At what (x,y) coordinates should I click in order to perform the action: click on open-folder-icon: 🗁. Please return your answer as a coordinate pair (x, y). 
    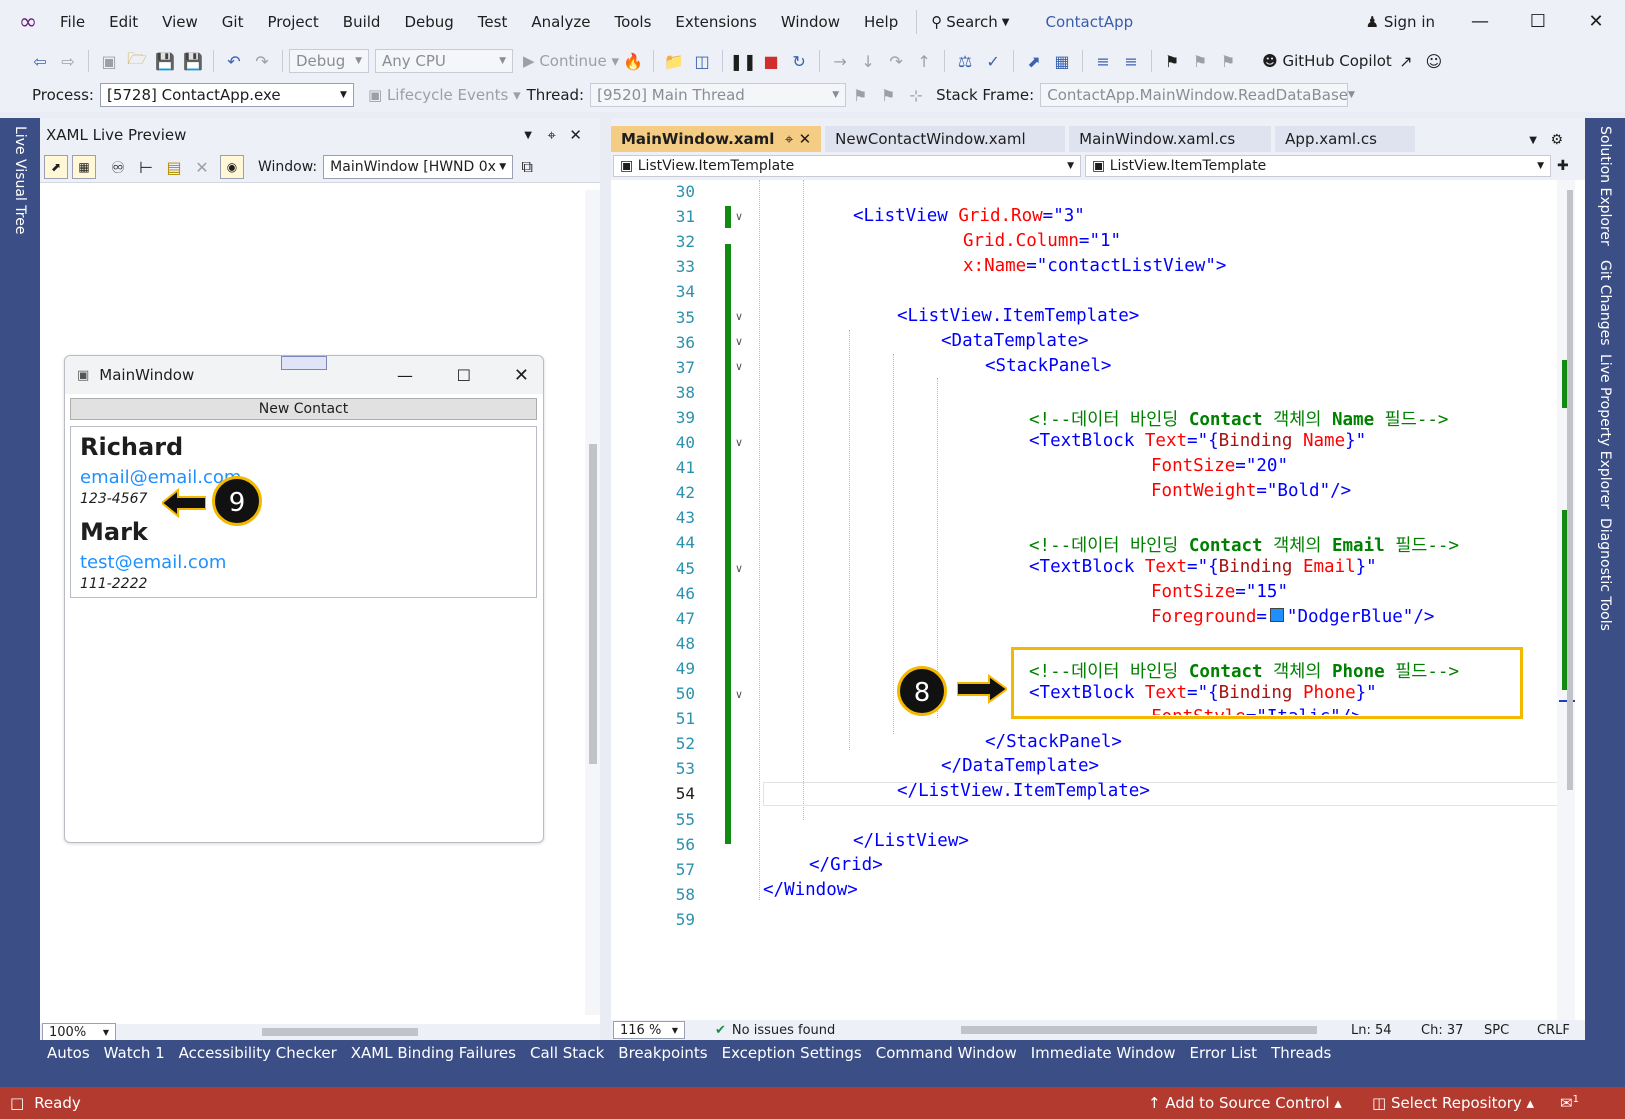
    Looking at the image, I should click on (137, 60).